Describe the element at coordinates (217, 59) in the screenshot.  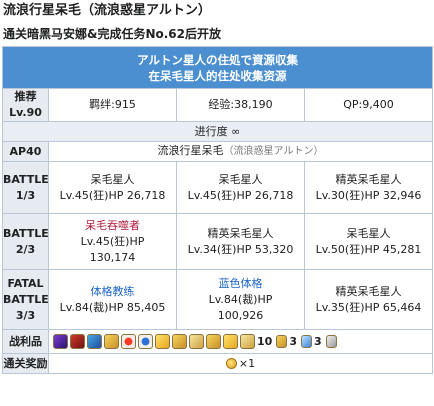
I see `quest-name-jp: アルトン星人の住処で資源収集` at that location.